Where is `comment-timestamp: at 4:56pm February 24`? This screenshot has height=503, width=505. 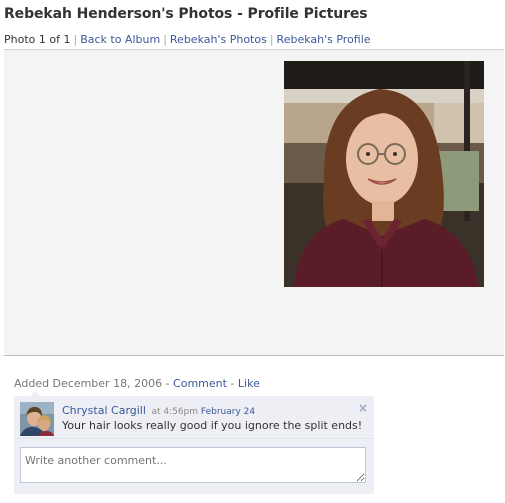 comment-timestamp: at 4:56pm February 24 is located at coordinates (203, 412).